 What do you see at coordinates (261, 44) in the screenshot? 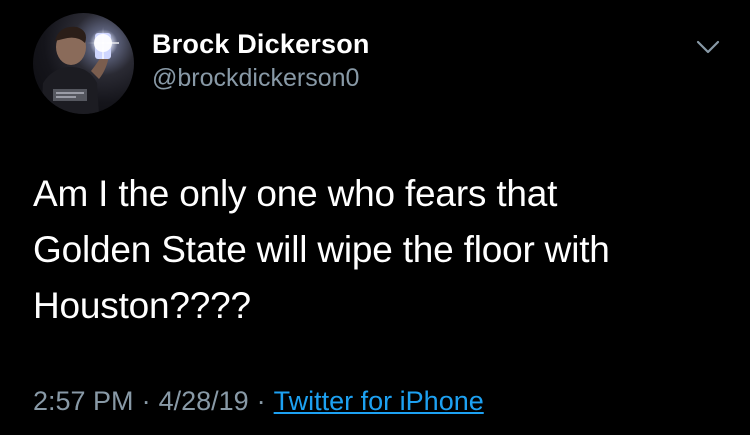
I see `author-display-name: Brock Dickerson` at bounding box center [261, 44].